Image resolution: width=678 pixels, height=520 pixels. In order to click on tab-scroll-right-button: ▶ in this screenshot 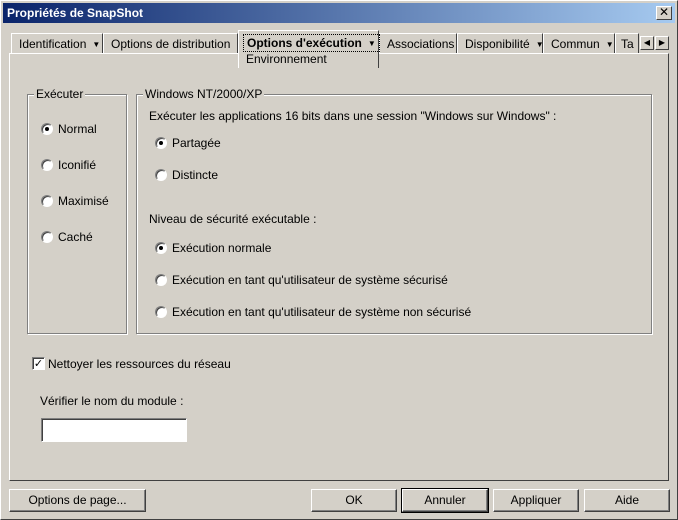, I will do `click(662, 43)`.